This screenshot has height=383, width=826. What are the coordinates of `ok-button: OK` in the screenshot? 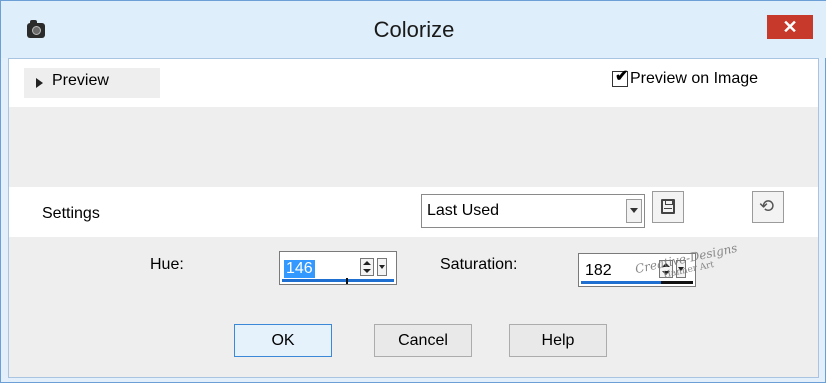 It's located at (283, 340).